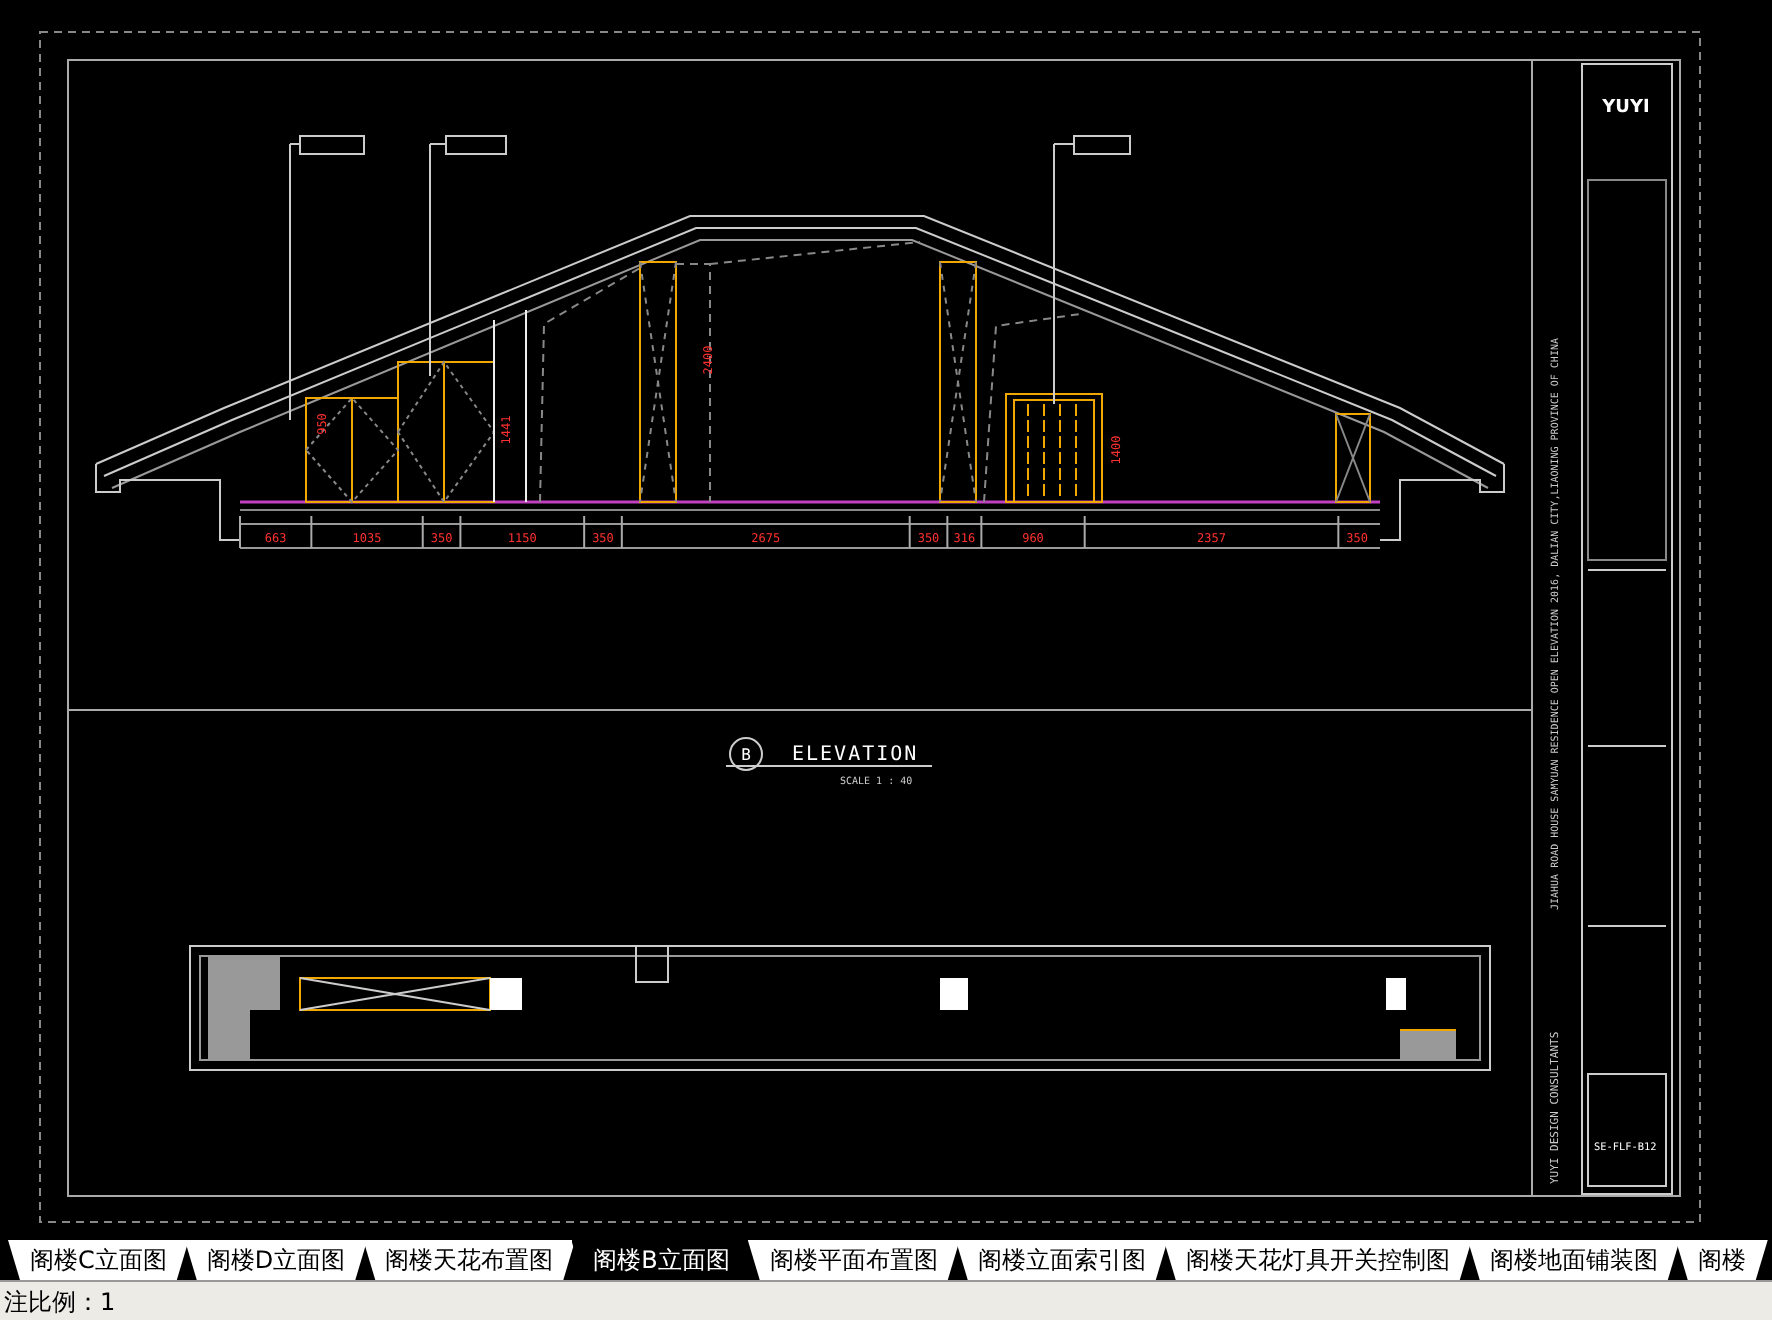 Image resolution: width=1772 pixels, height=1320 pixels. Describe the element at coordinates (469, 1260) in the screenshot. I see `sheet-tab: 阁楼天花布置图` at that location.